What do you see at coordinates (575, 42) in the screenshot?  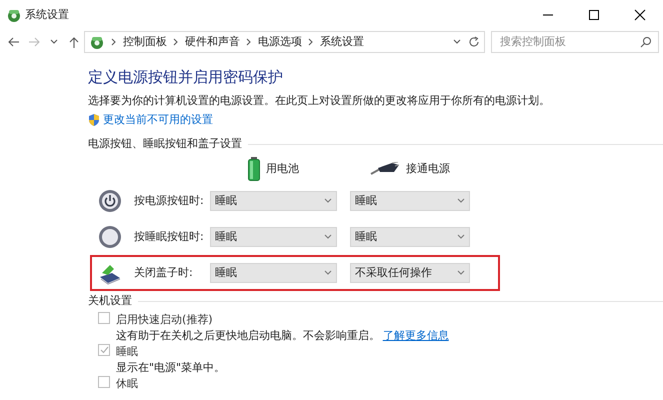 I see `search-box: 搜索控制面板` at bounding box center [575, 42].